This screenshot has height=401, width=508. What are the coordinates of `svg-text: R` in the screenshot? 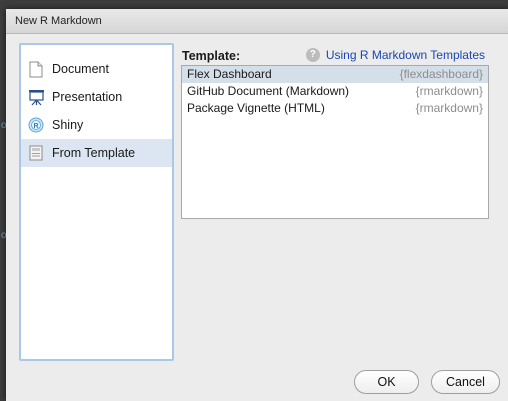 It's located at (35, 126).